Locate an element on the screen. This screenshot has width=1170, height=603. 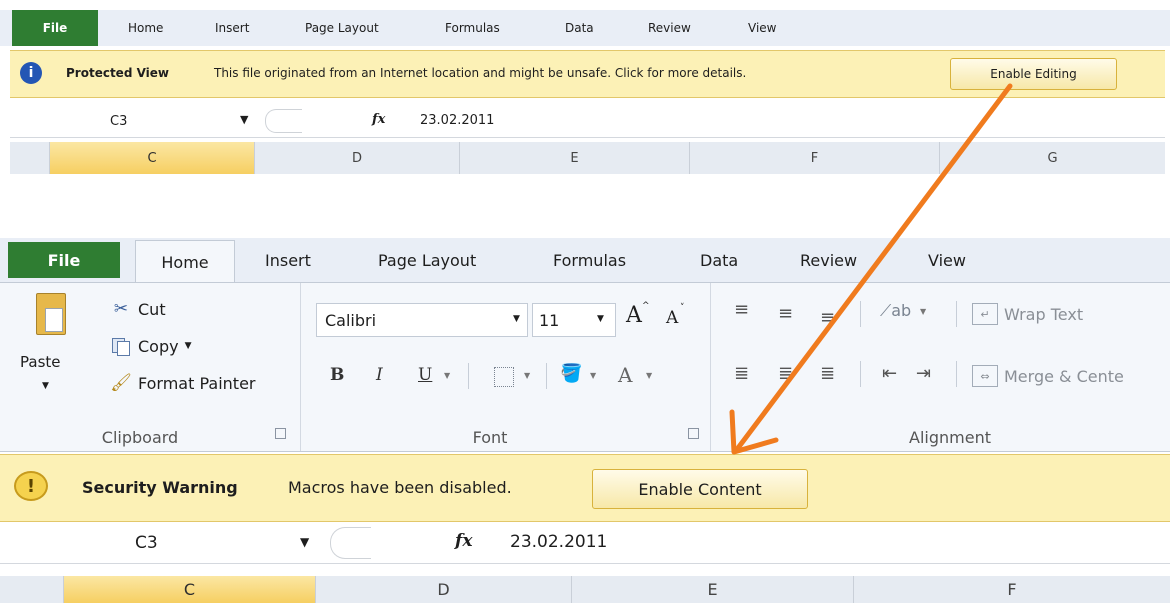
annotation-arrow-line is located at coordinates (874, 267).